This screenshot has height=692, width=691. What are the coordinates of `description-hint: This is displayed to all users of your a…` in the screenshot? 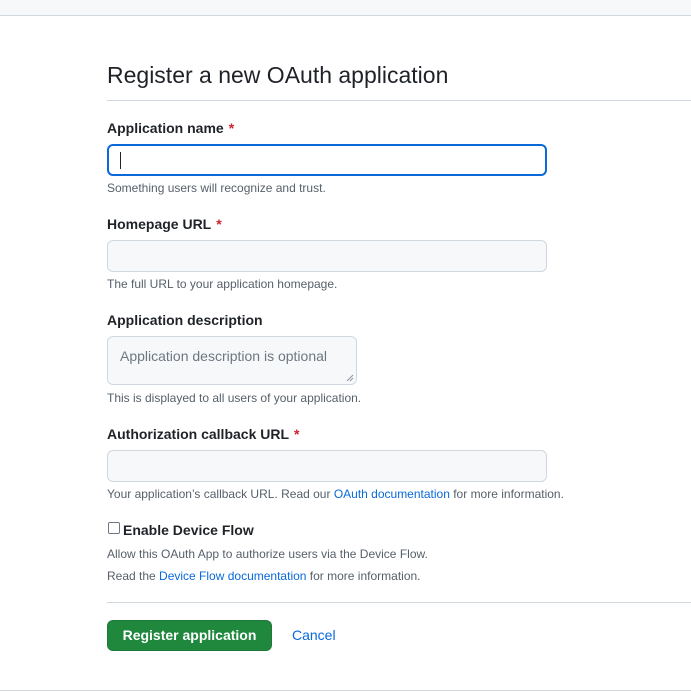 It's located at (234, 398).